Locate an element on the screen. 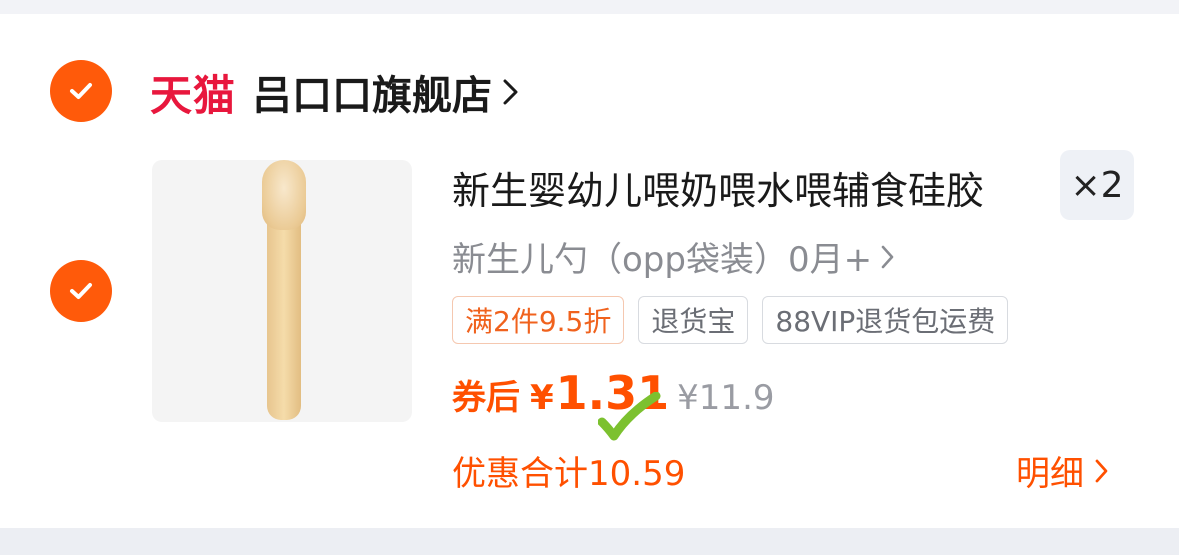 The width and height of the screenshot is (1179, 555). spoon-image-handle is located at coordinates (284, 310).